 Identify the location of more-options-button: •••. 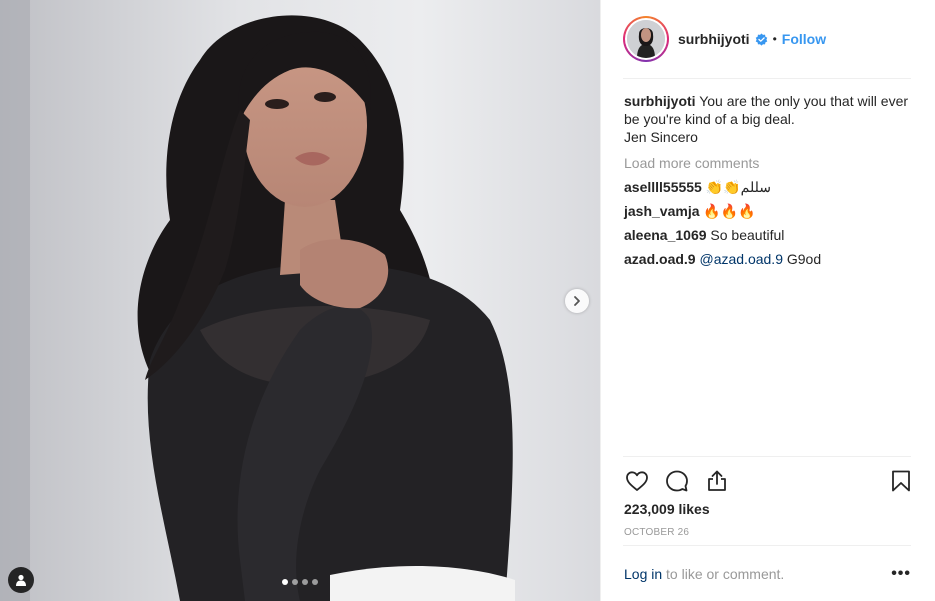
(901, 574).